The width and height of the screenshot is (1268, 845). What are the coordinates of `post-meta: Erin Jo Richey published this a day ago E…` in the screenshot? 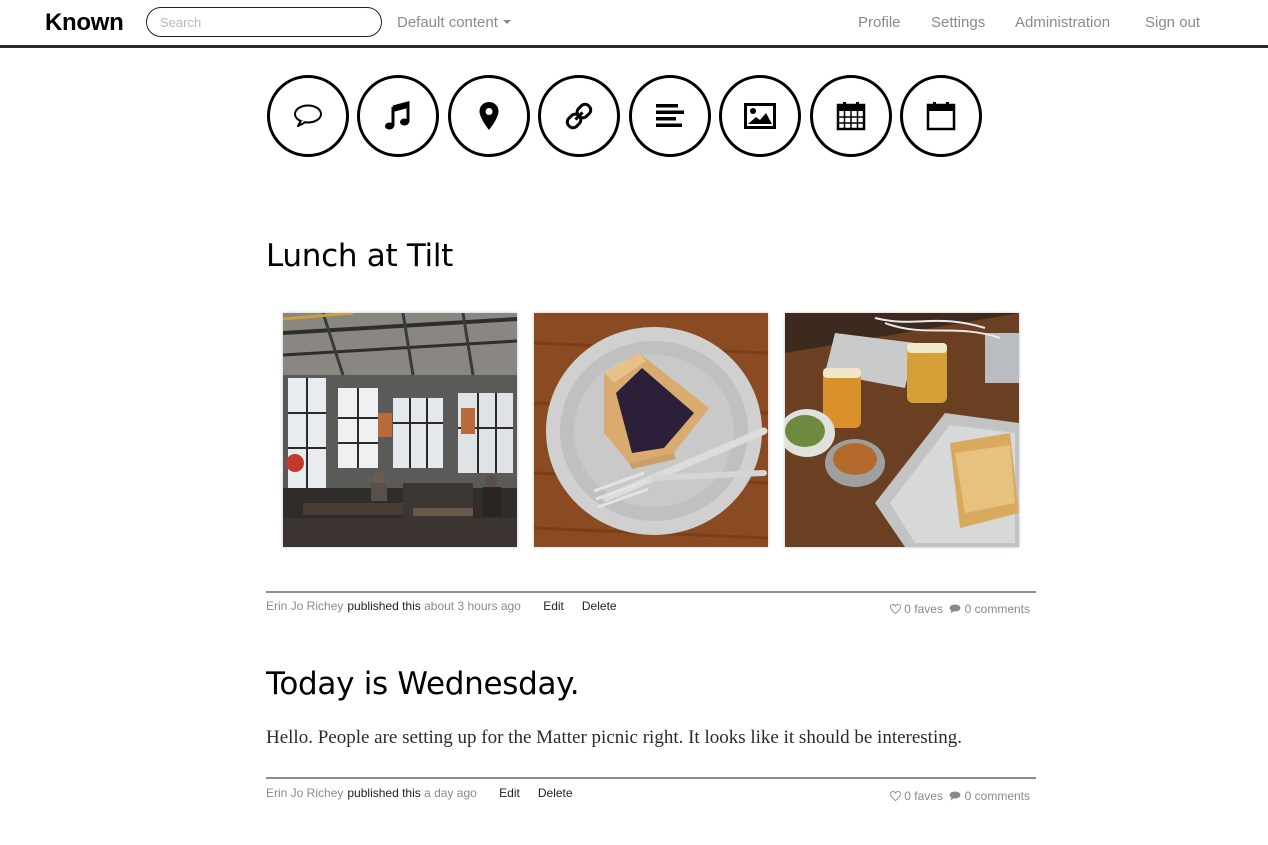 It's located at (651, 795).